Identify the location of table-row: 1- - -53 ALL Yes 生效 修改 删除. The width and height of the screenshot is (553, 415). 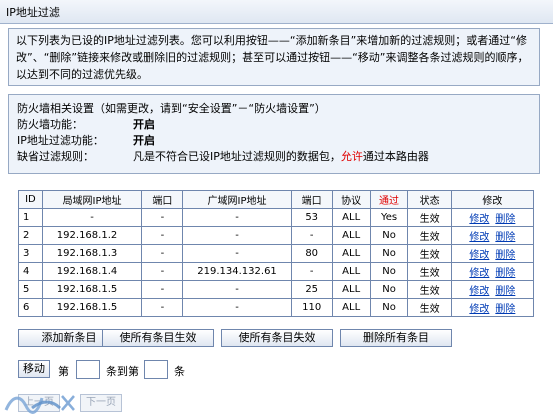
(276, 217).